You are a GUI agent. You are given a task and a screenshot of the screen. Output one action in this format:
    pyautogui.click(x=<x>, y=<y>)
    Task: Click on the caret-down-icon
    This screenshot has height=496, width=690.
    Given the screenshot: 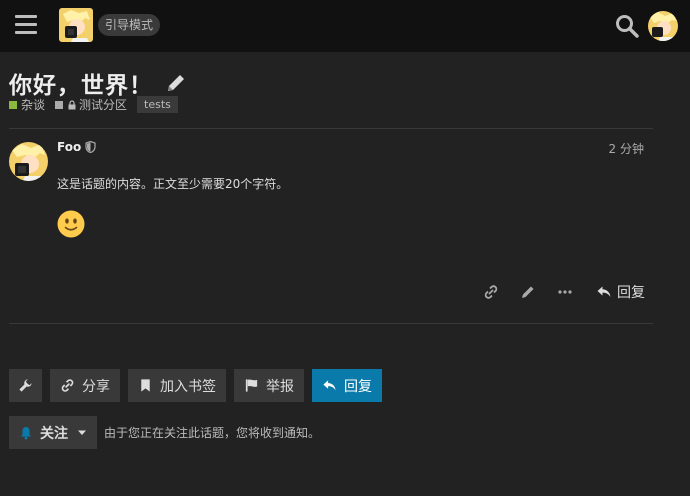 What is the action you would take?
    pyautogui.click(x=82, y=432)
    